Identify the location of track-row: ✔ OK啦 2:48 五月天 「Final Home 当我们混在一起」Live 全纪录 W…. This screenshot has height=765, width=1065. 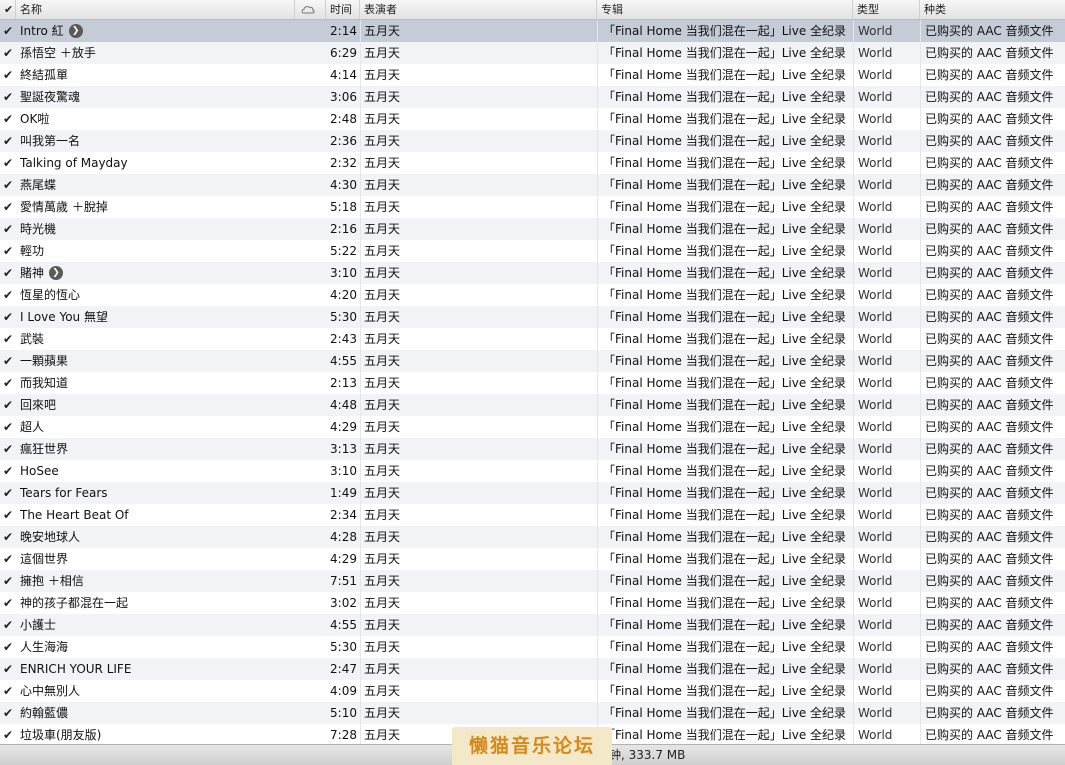
(532, 119).